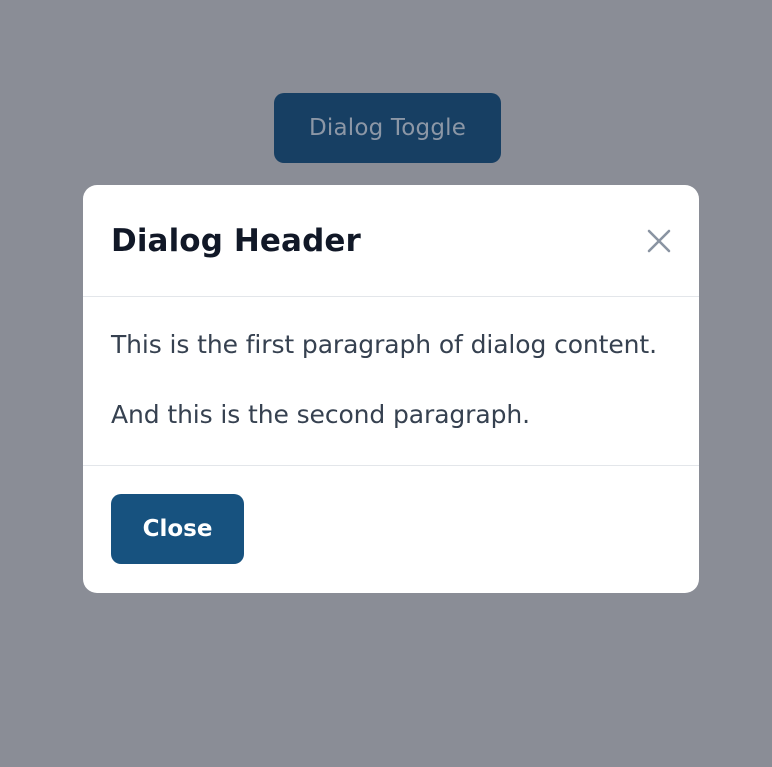  What do you see at coordinates (236, 240) in the screenshot?
I see `dialog-title: Dialog Header` at bounding box center [236, 240].